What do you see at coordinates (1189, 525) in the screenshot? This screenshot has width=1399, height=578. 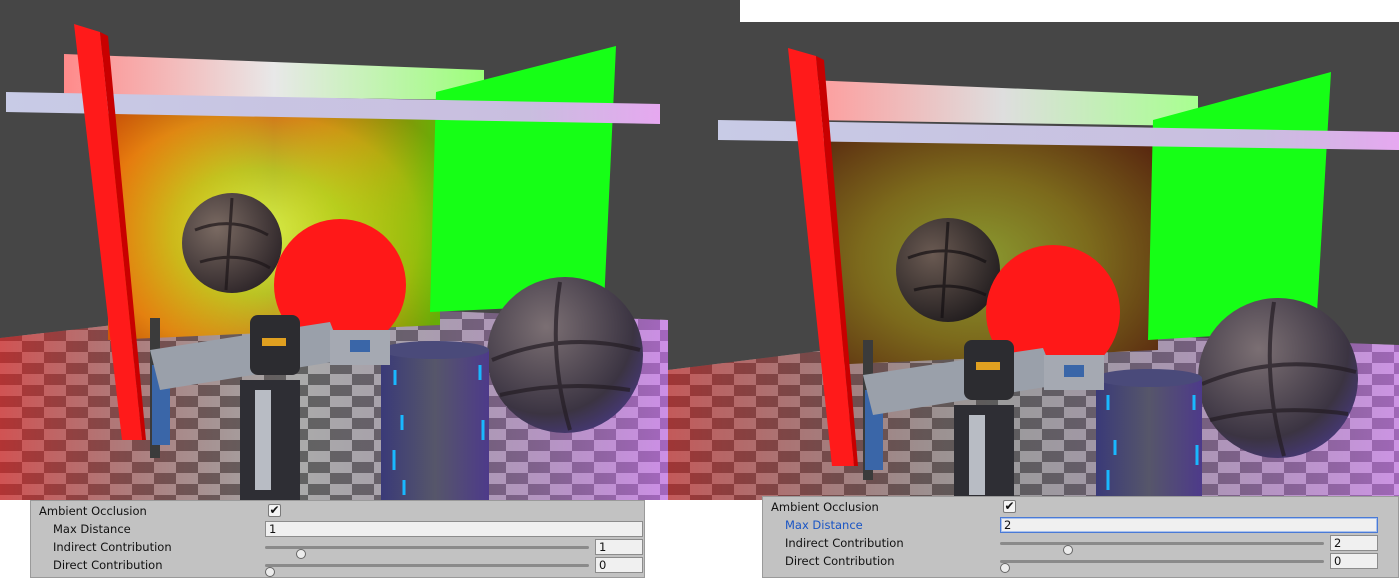 I see `max-distance-field: 2` at bounding box center [1189, 525].